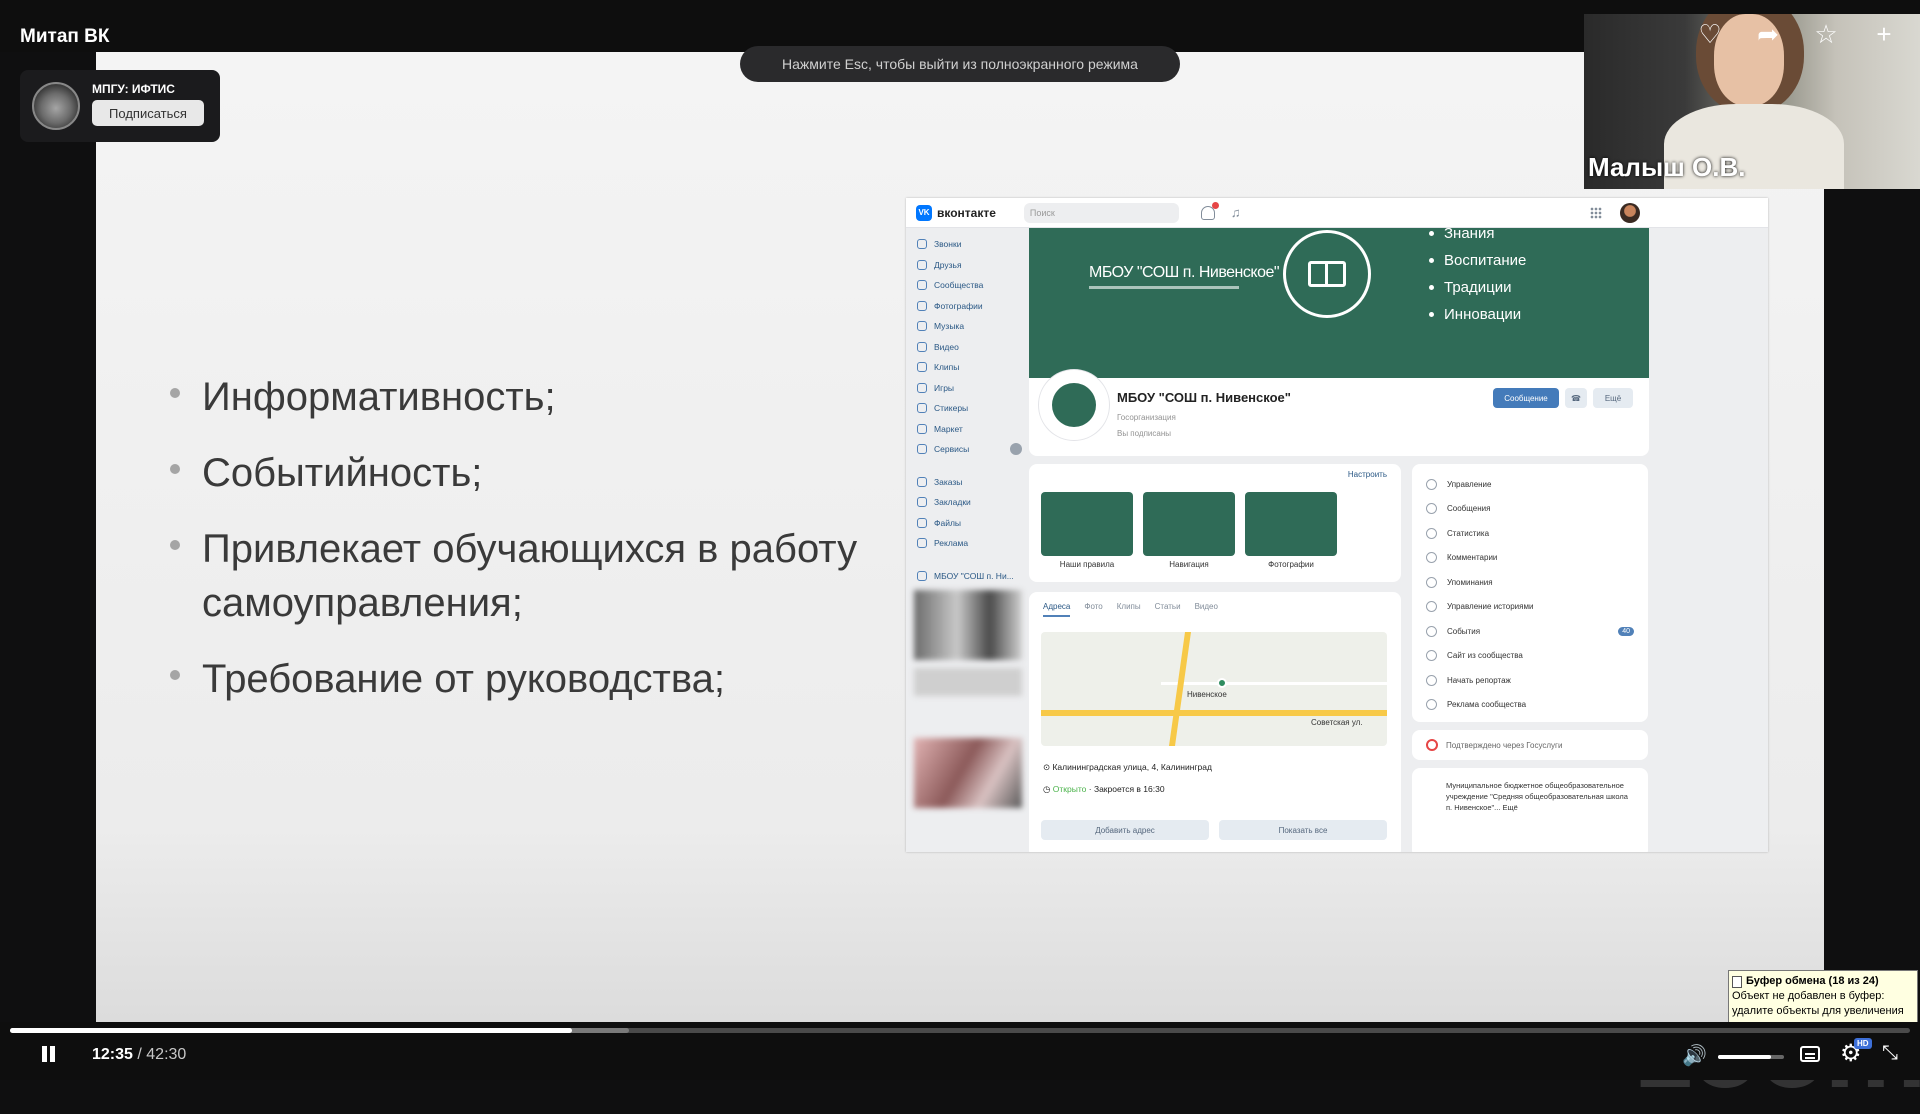 The width and height of the screenshot is (1920, 1114). I want to click on cover-value: Инновации, so click(1477, 314).